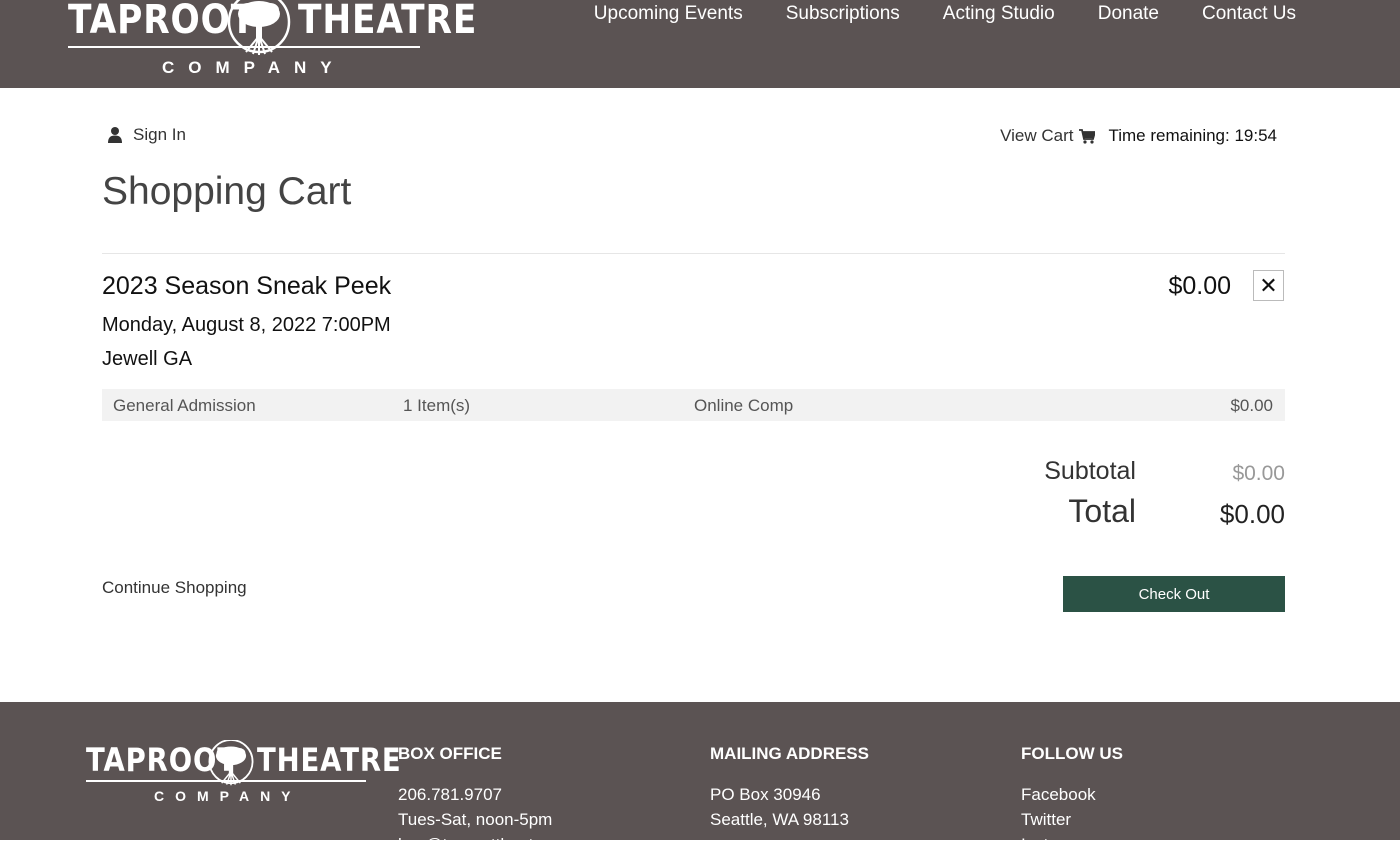  What do you see at coordinates (243, 773) in the screenshot?
I see `footer-logo: TAPROOT THEATRE COMPANY` at bounding box center [243, 773].